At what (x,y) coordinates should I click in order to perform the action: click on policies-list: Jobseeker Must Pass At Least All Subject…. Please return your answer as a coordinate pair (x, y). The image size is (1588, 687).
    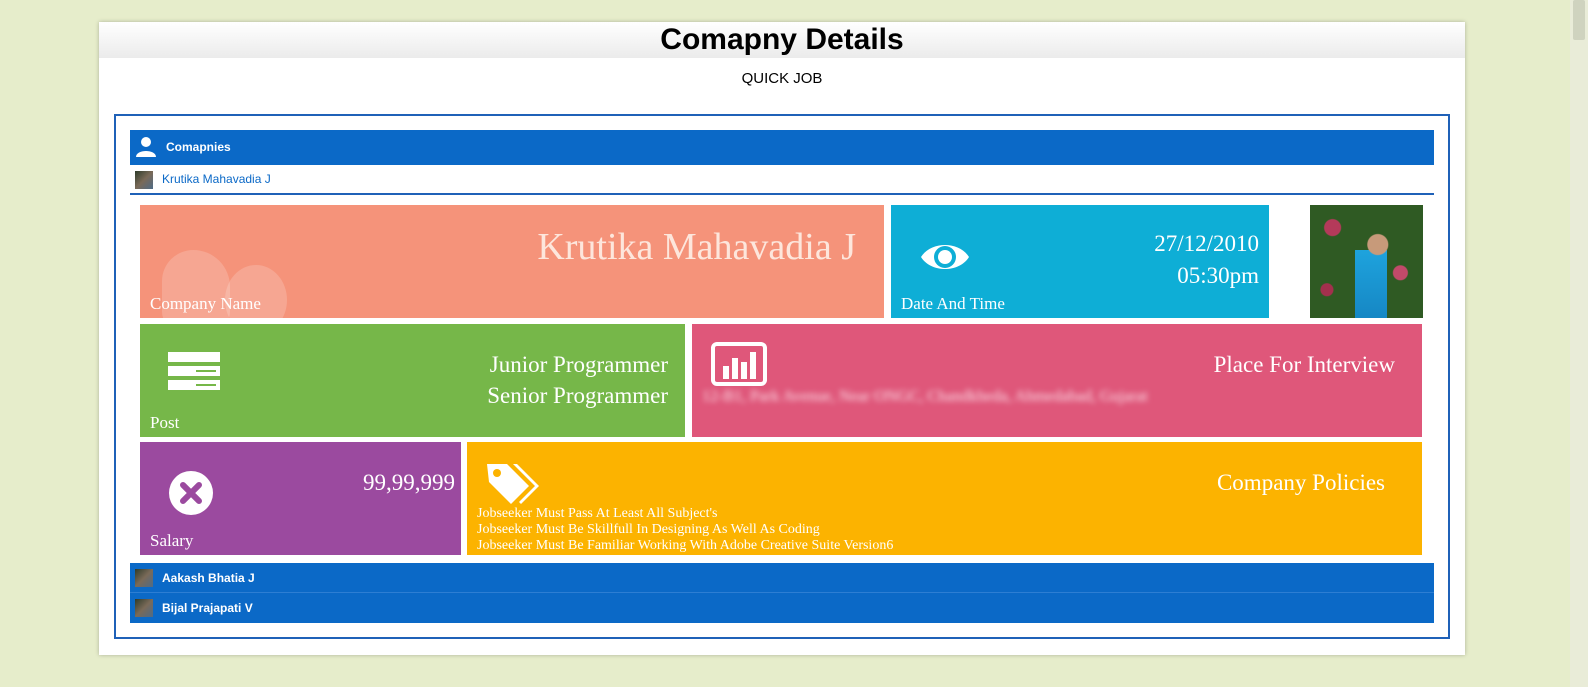
    Looking at the image, I should click on (685, 530).